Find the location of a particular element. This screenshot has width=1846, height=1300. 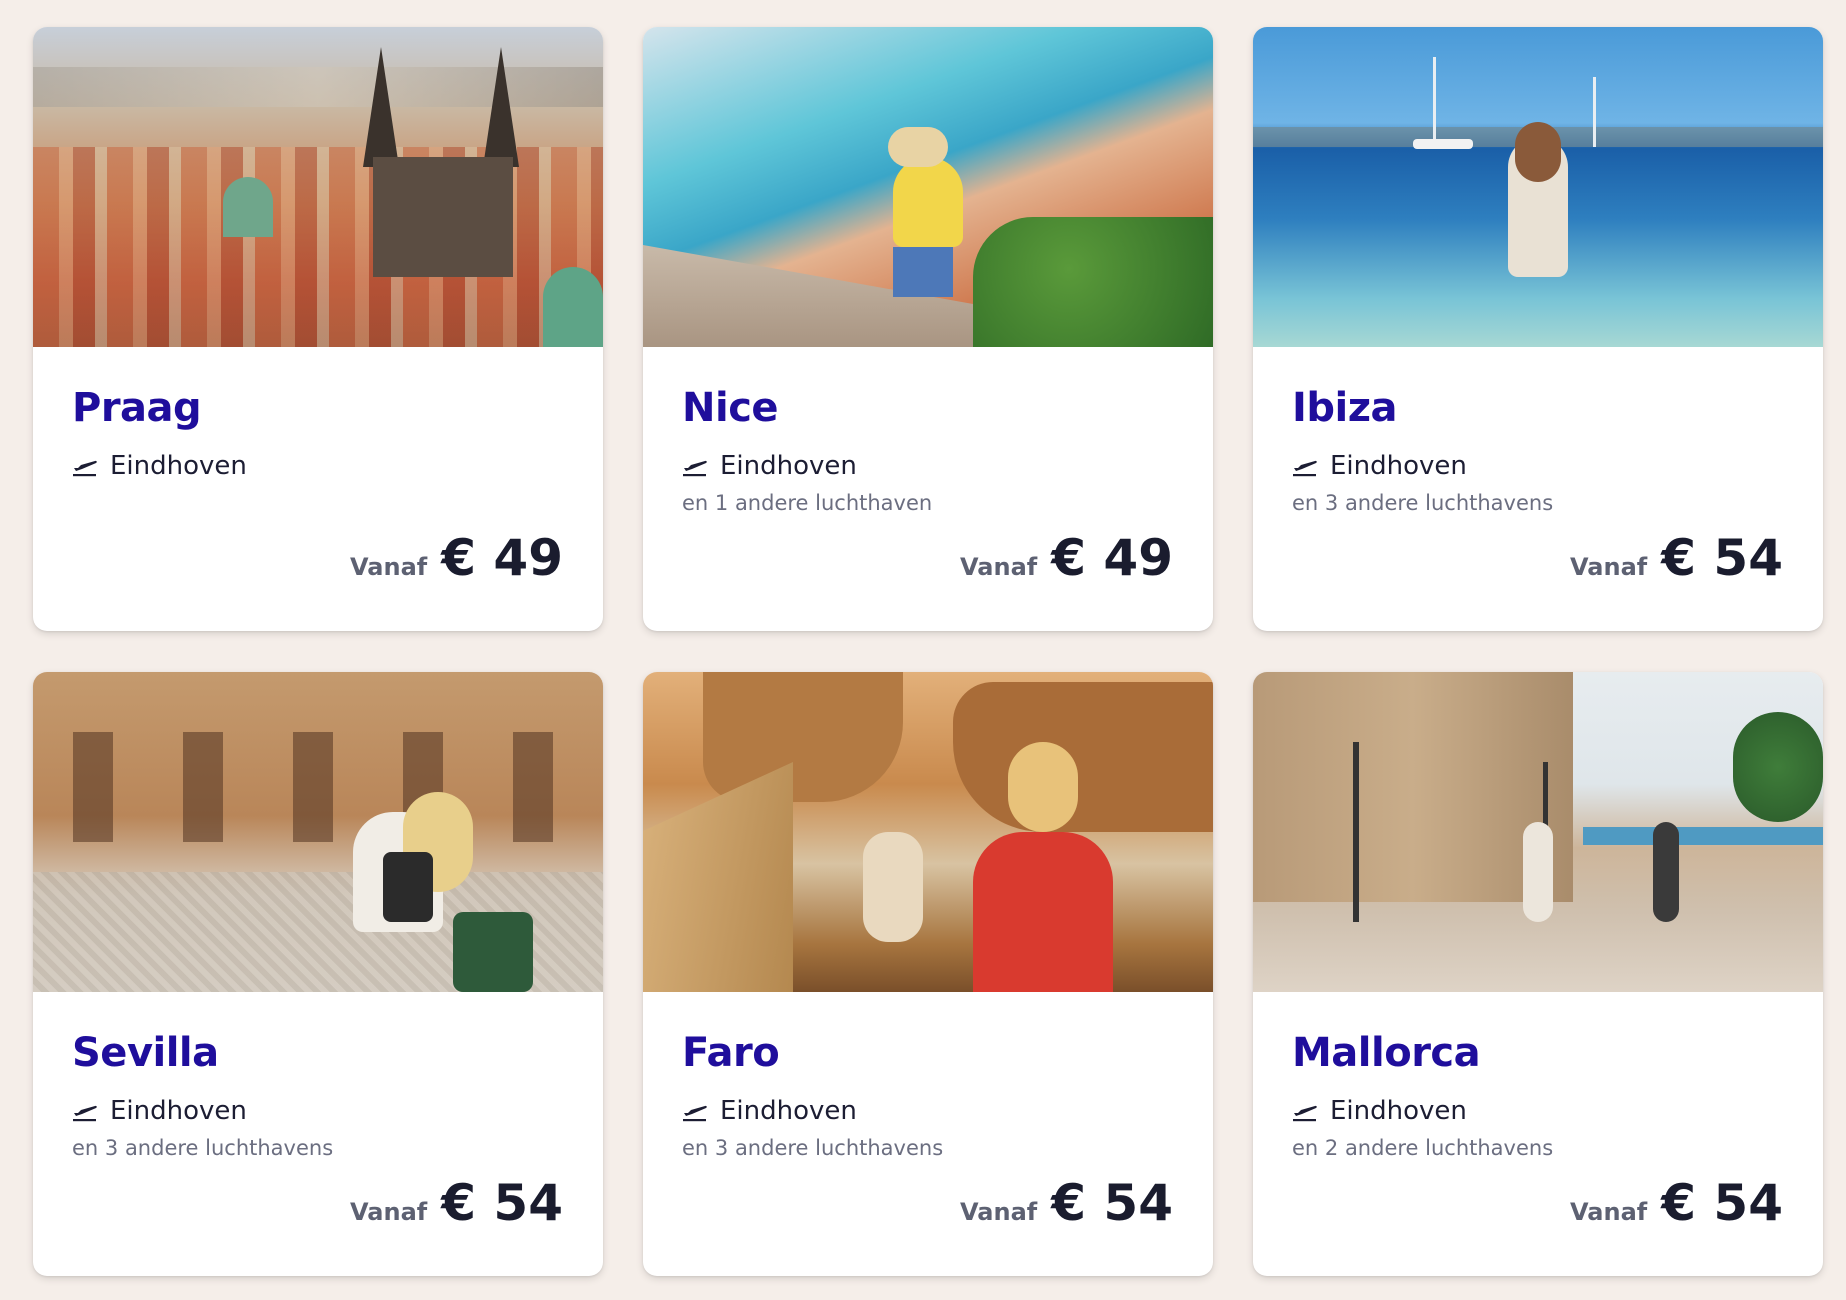

destination-title: Mallorca is located at coordinates (1386, 1053).